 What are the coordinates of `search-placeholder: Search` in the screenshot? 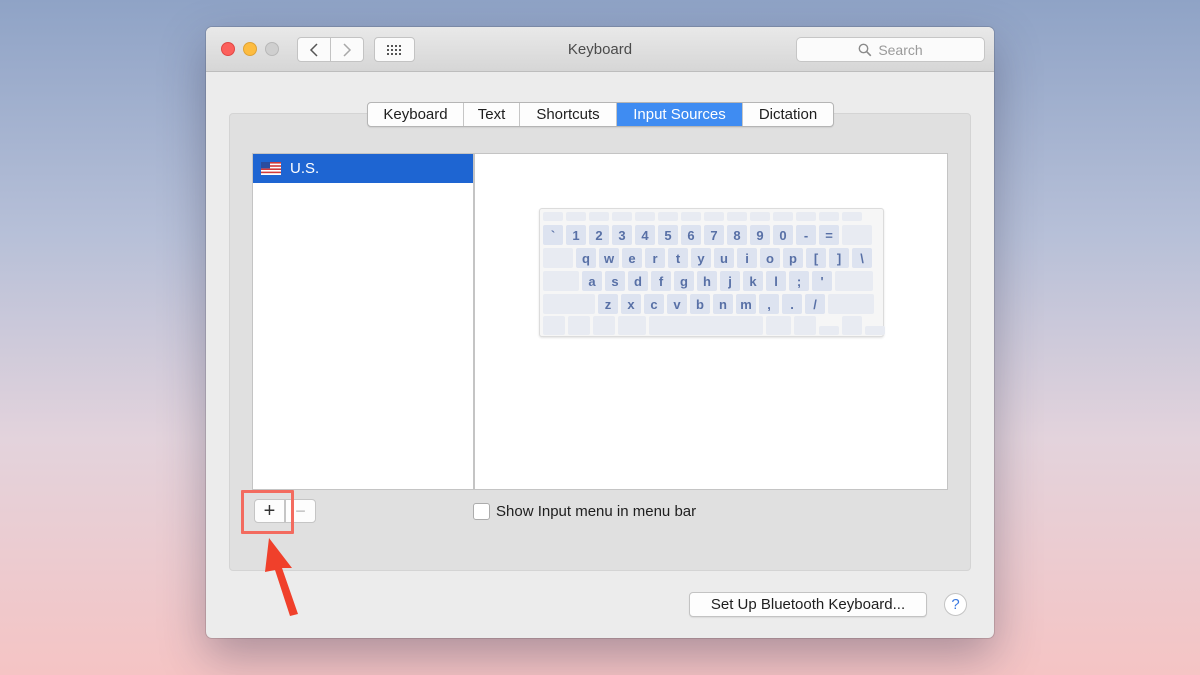 It's located at (900, 49).